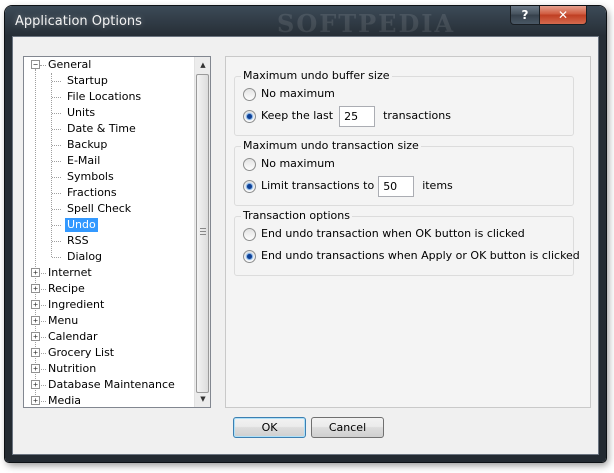 Image resolution: width=614 pixels, height=473 pixels. I want to click on close-icon: ✕, so click(563, 15).